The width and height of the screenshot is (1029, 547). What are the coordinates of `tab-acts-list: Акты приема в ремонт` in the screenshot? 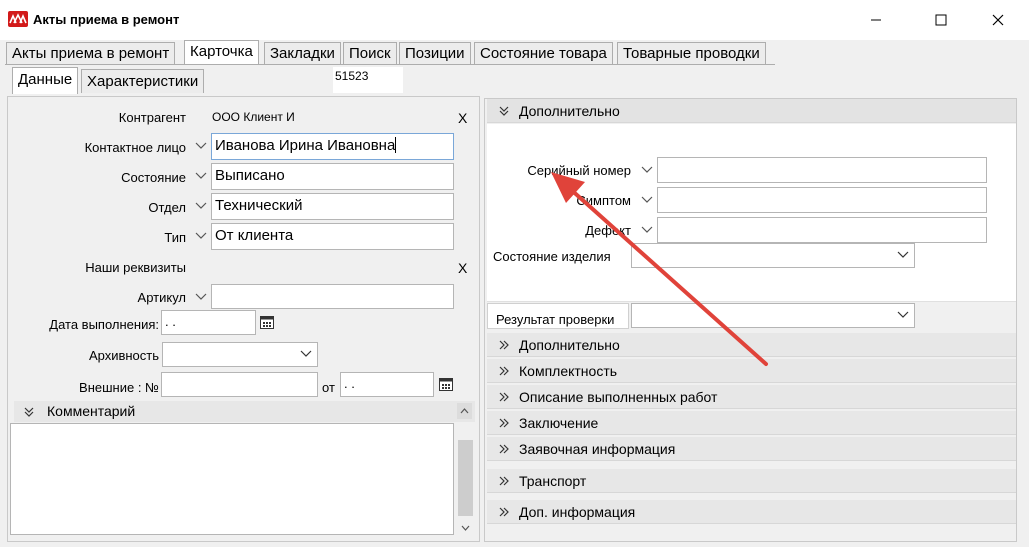 It's located at (91, 53).